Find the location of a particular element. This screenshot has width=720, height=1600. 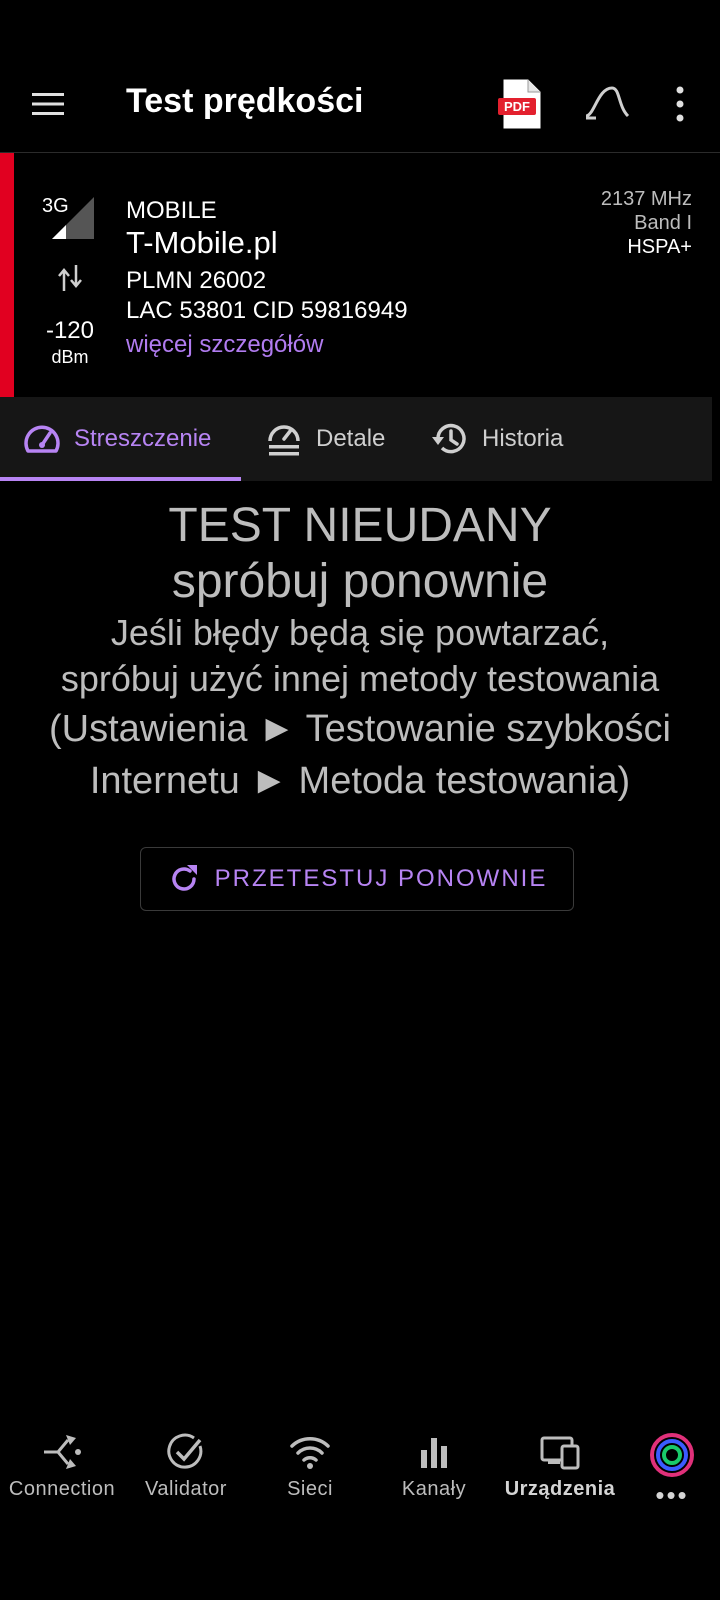

nav-networks: Sieci is located at coordinates (310, 1470).